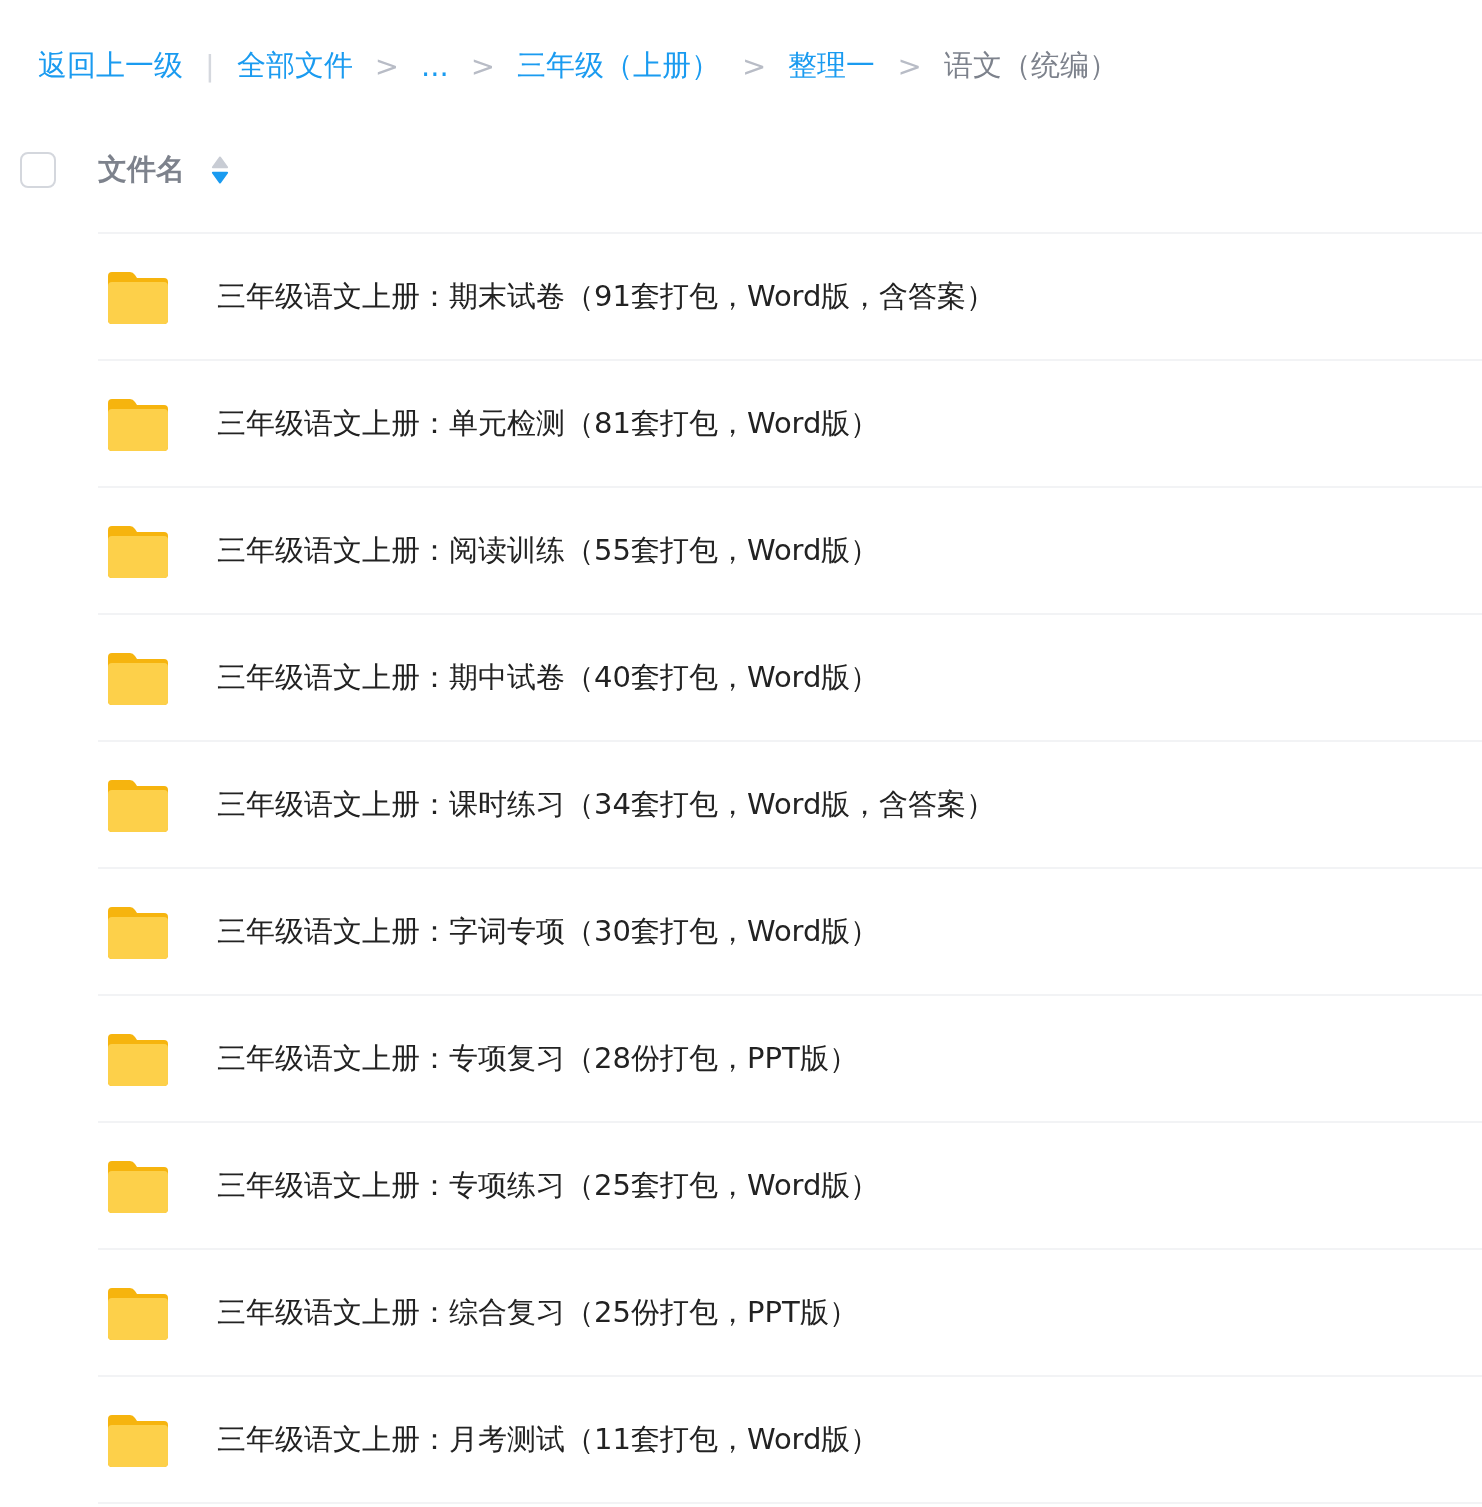 This screenshot has height=1507, width=1482. I want to click on file-name: 三年级语文上册：专项复习（28份打包，PPT版）, so click(537, 1058).